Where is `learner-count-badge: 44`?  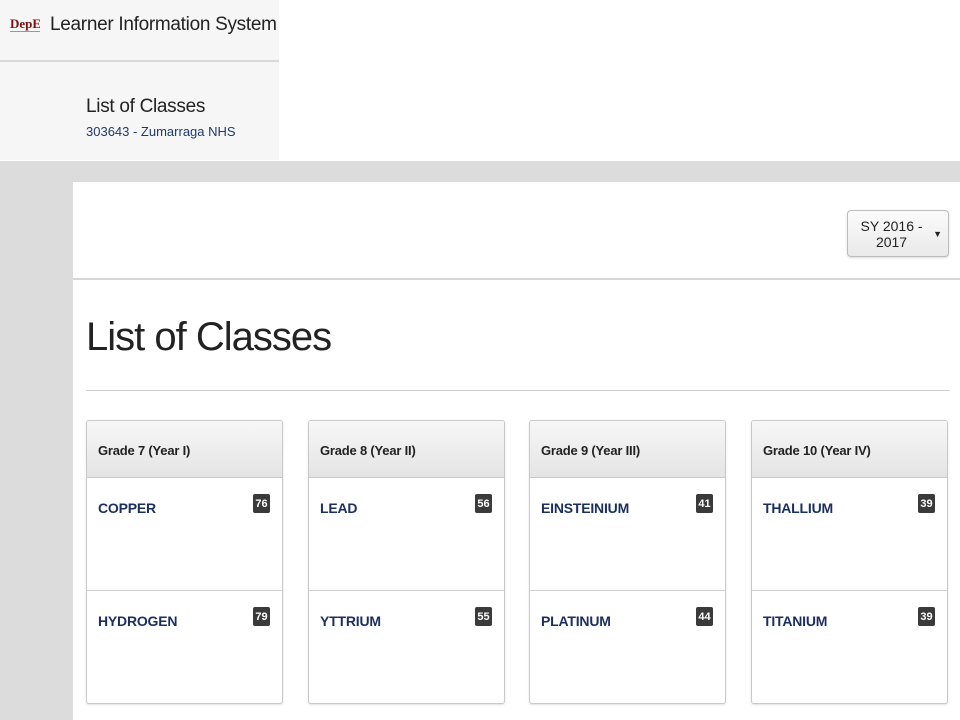
learner-count-badge: 44 is located at coordinates (704, 616).